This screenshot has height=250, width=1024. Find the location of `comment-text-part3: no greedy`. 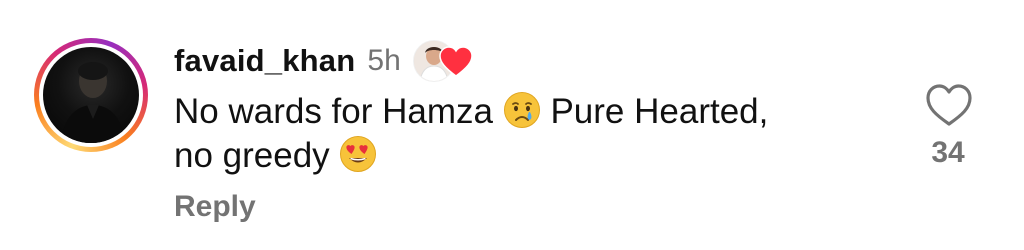

comment-text-part3: no greedy is located at coordinates (252, 155).